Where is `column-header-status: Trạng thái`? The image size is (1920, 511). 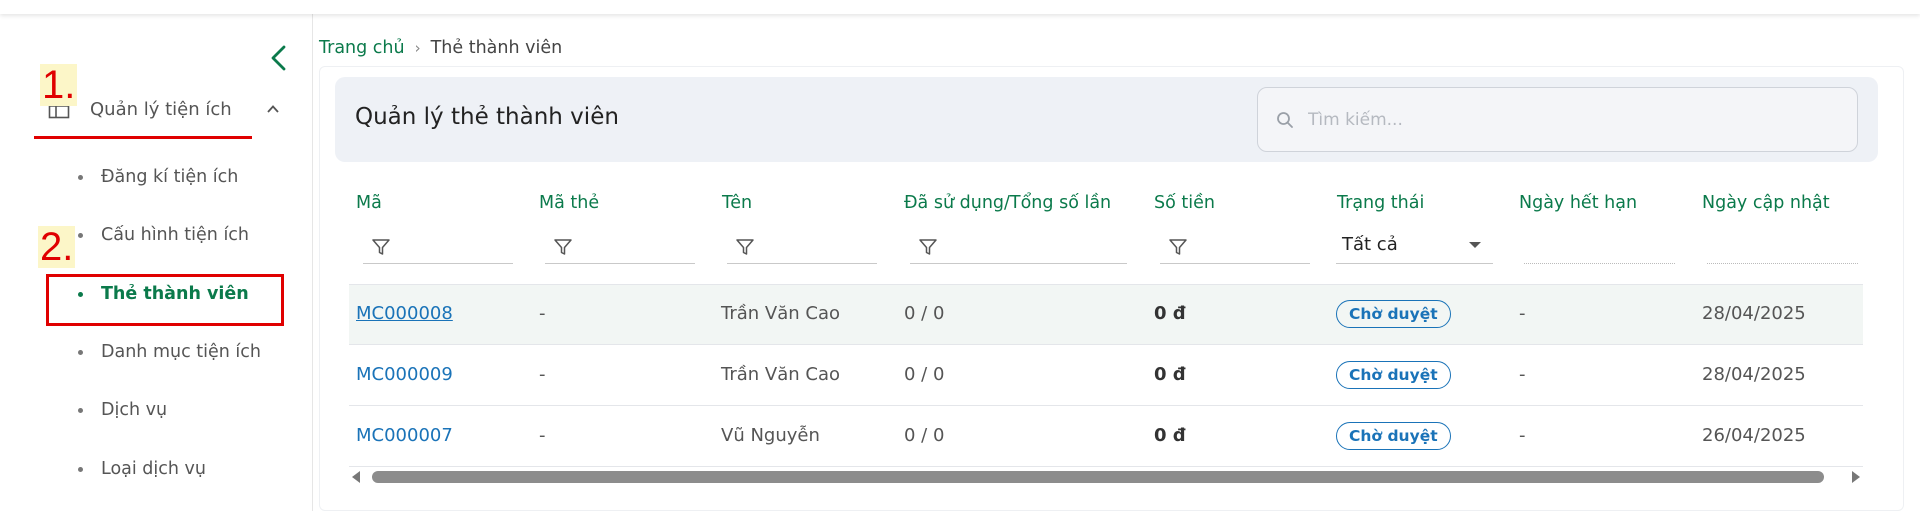
column-header-status: Trạng thái is located at coordinates (1380, 203).